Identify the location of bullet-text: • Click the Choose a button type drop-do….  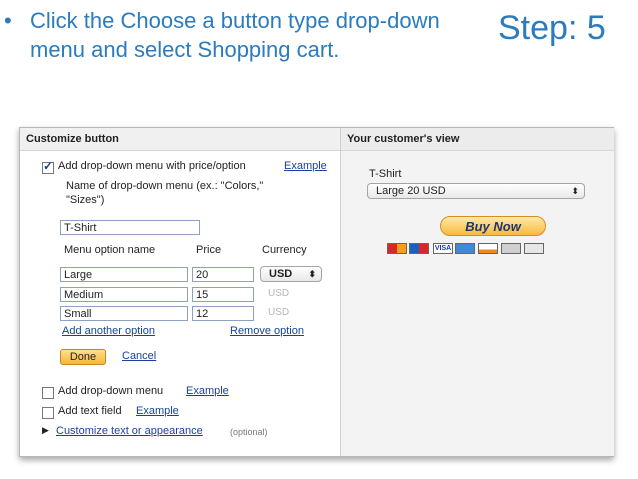
(239, 35).